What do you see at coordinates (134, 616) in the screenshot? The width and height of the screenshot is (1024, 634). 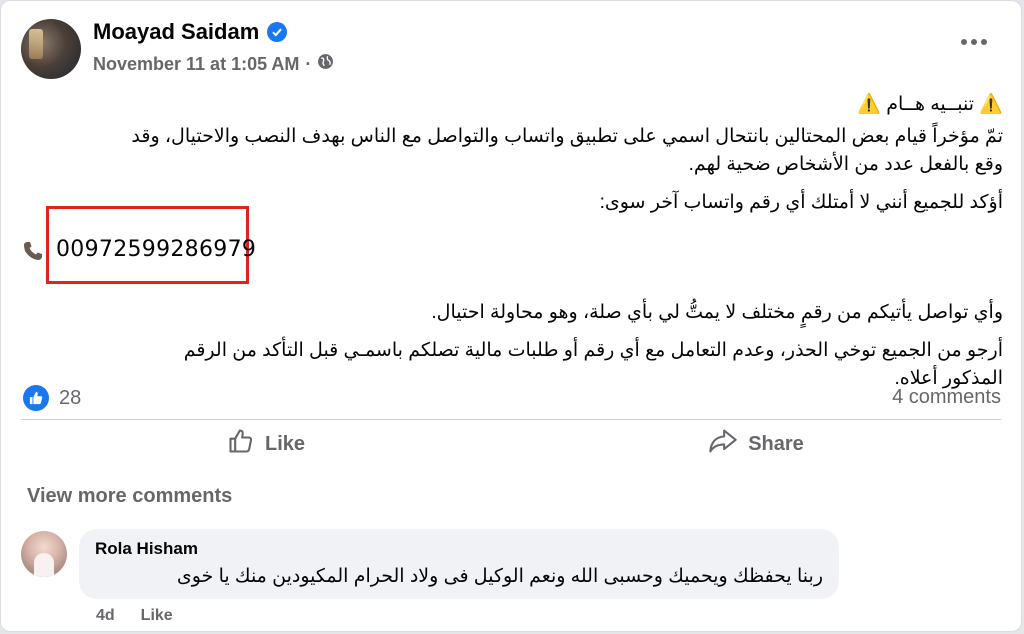 I see `comment-meta: 4d Like` at bounding box center [134, 616].